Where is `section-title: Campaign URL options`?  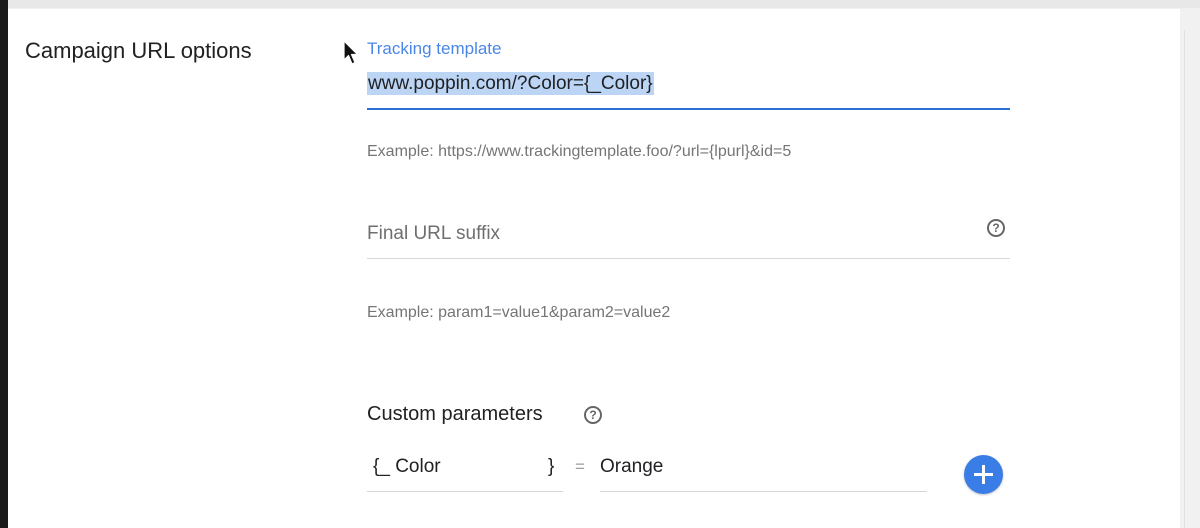 section-title: Campaign URL options is located at coordinates (138, 50).